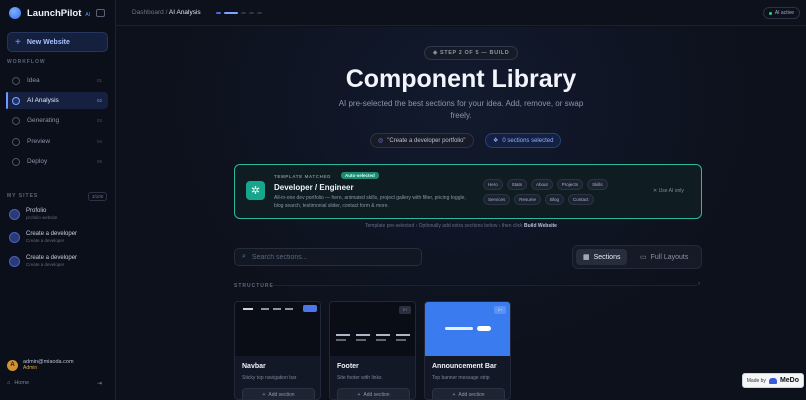 The width and height of the screenshot is (806, 400). What do you see at coordinates (57, 80) in the screenshot?
I see `sidebar-item-idea: Idea 01` at bounding box center [57, 80].